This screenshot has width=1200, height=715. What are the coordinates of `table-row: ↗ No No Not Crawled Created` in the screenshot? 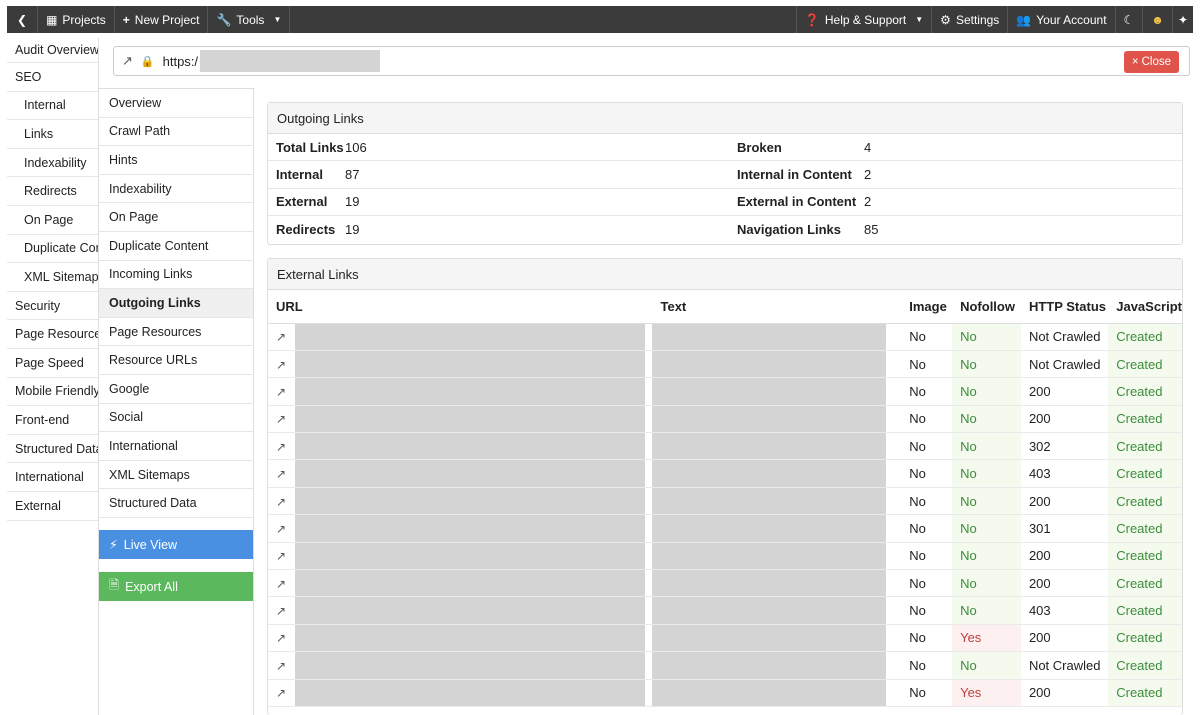 It's located at (725, 364).